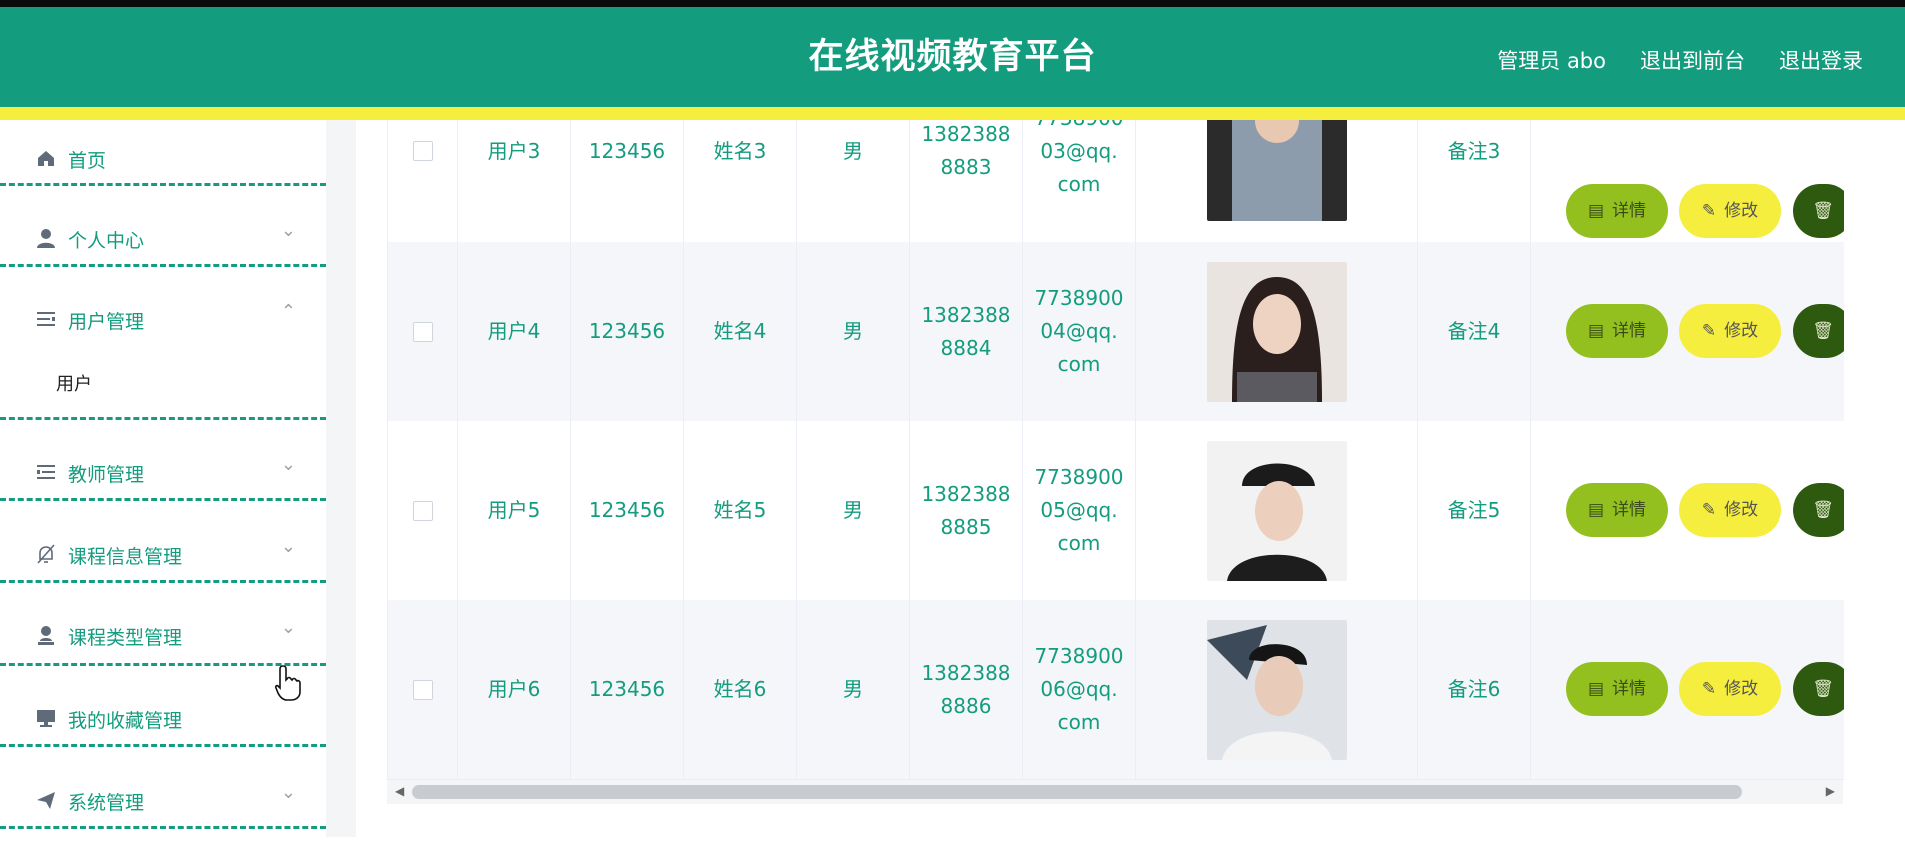  What do you see at coordinates (1474, 331) in the screenshot?
I see `note-cell: 备注4` at bounding box center [1474, 331].